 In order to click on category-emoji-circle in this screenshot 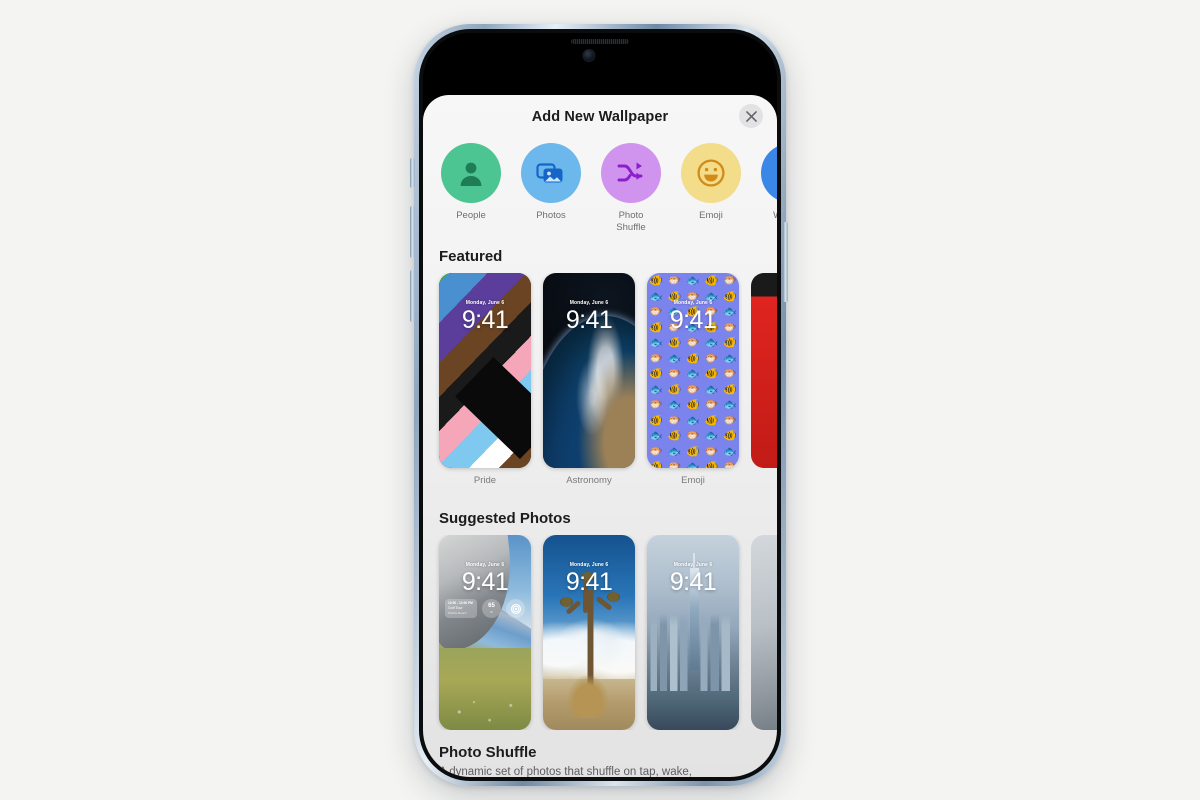, I will do `click(711, 173)`.